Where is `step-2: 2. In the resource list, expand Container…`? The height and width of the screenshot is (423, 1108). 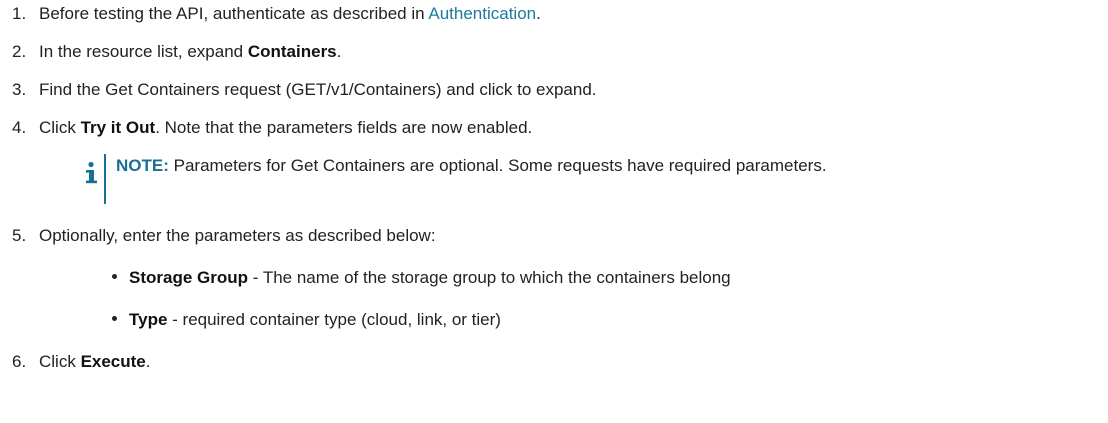
step-2: 2. In the resource list, expand Container… is located at coordinates (176, 52).